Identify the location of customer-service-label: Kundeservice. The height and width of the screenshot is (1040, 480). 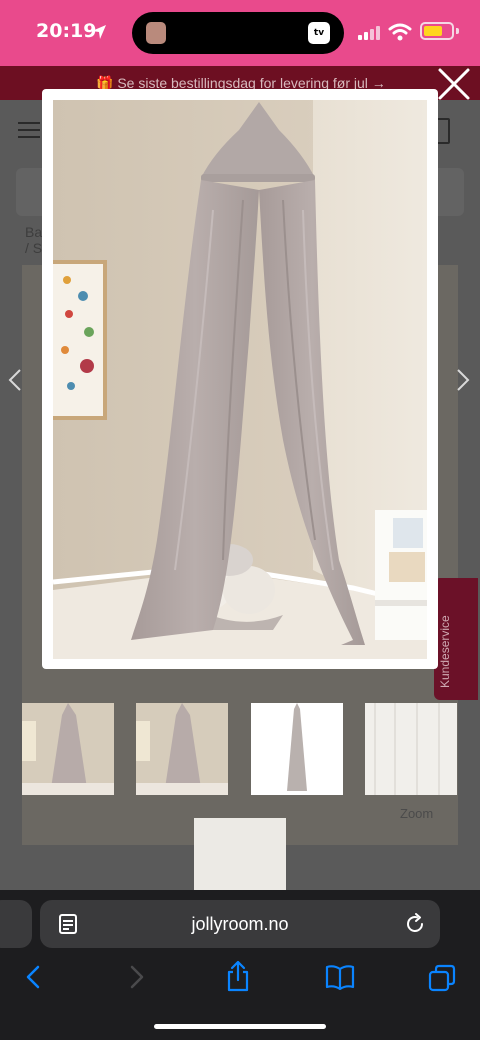
(445, 651).